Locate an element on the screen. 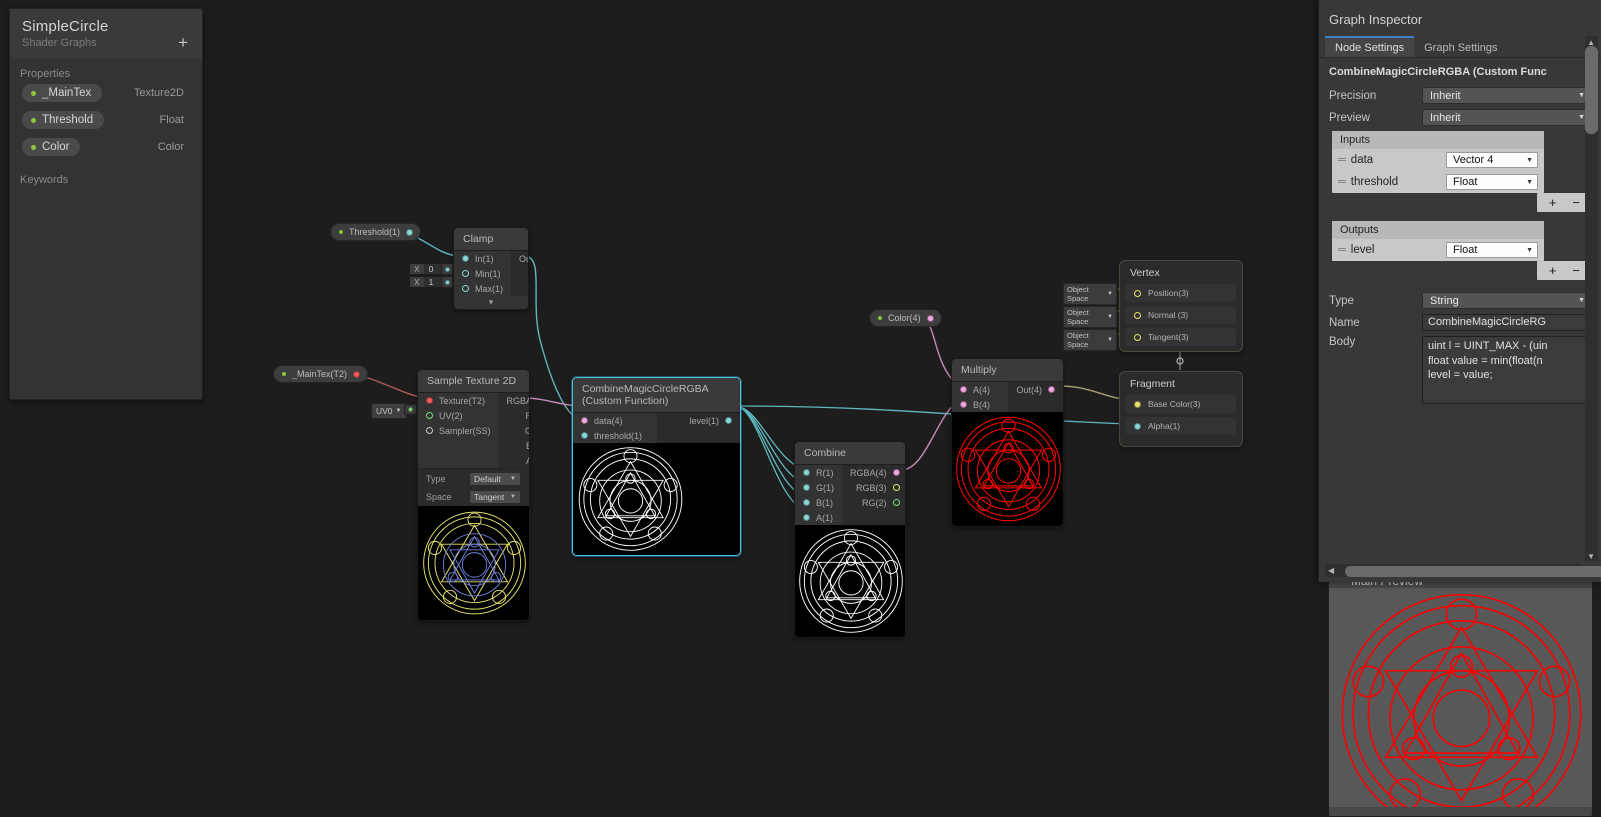  outputs-addremove-box: + − is located at coordinates (1564, 270).